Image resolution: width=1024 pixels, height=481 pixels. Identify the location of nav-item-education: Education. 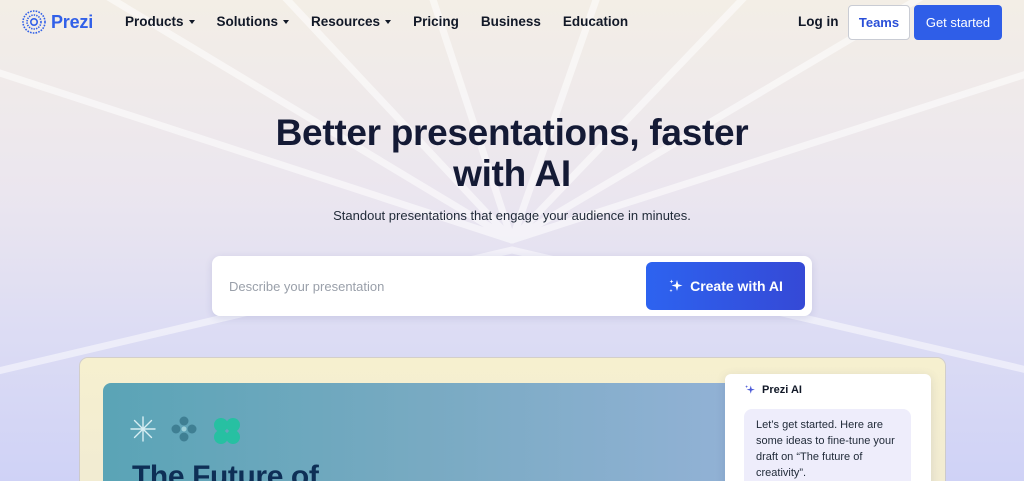
(595, 21).